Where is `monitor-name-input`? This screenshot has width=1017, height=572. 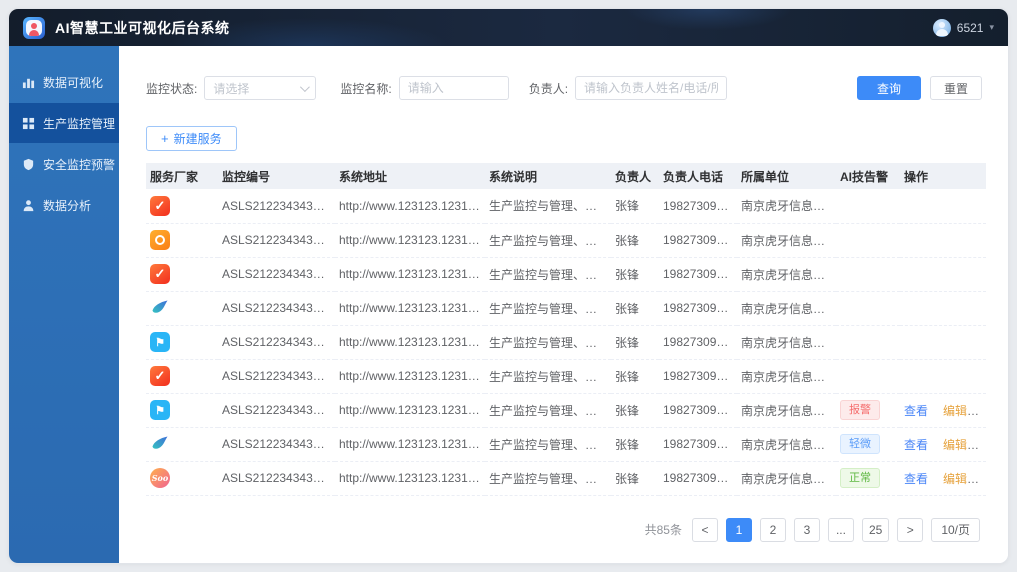 monitor-name-input is located at coordinates (453, 88).